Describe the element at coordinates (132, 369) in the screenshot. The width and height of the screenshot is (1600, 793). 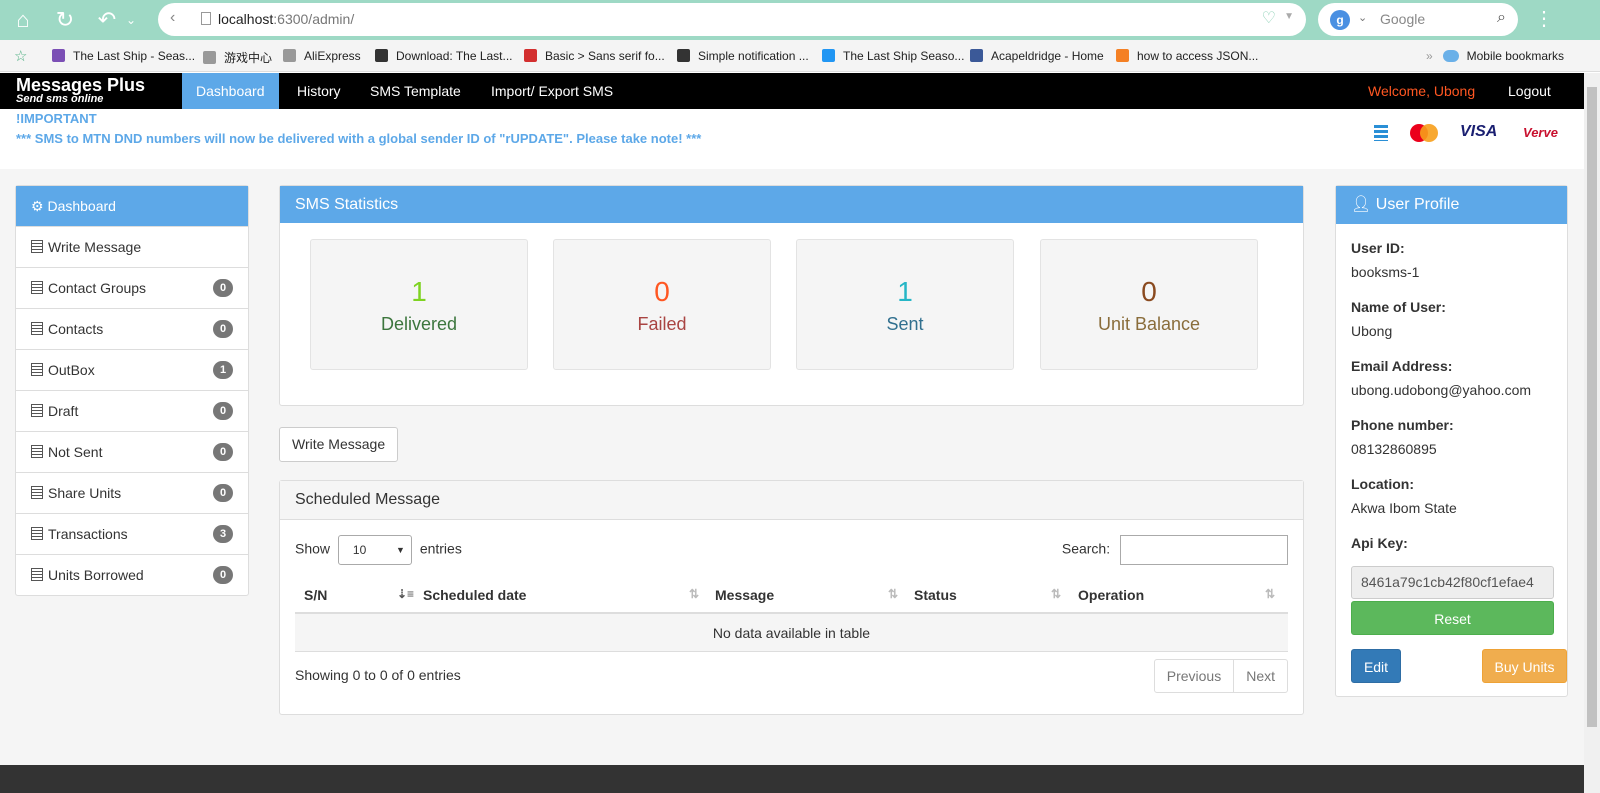
I see `sidebar-item: OutBox 1` at that location.